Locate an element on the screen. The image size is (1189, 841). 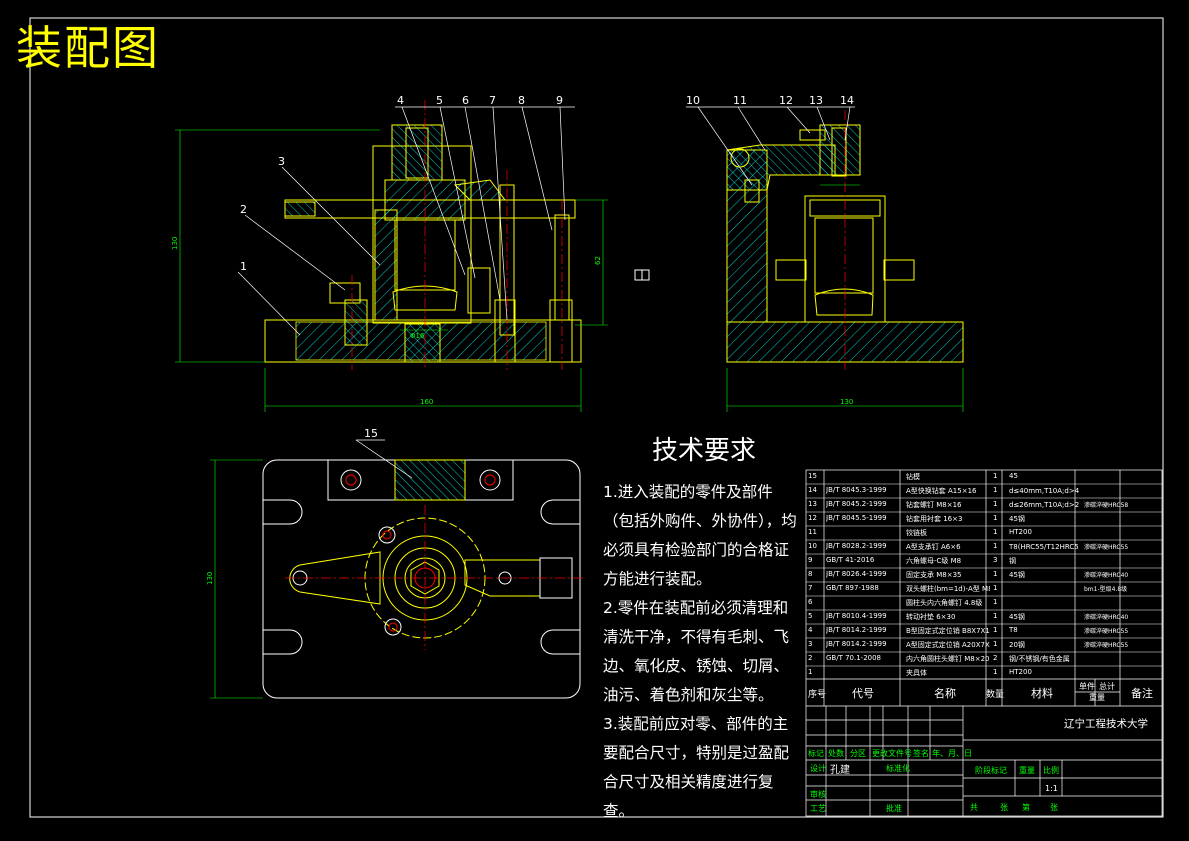
bom-cell-mat: 20钢 is located at coordinates (1017, 645).